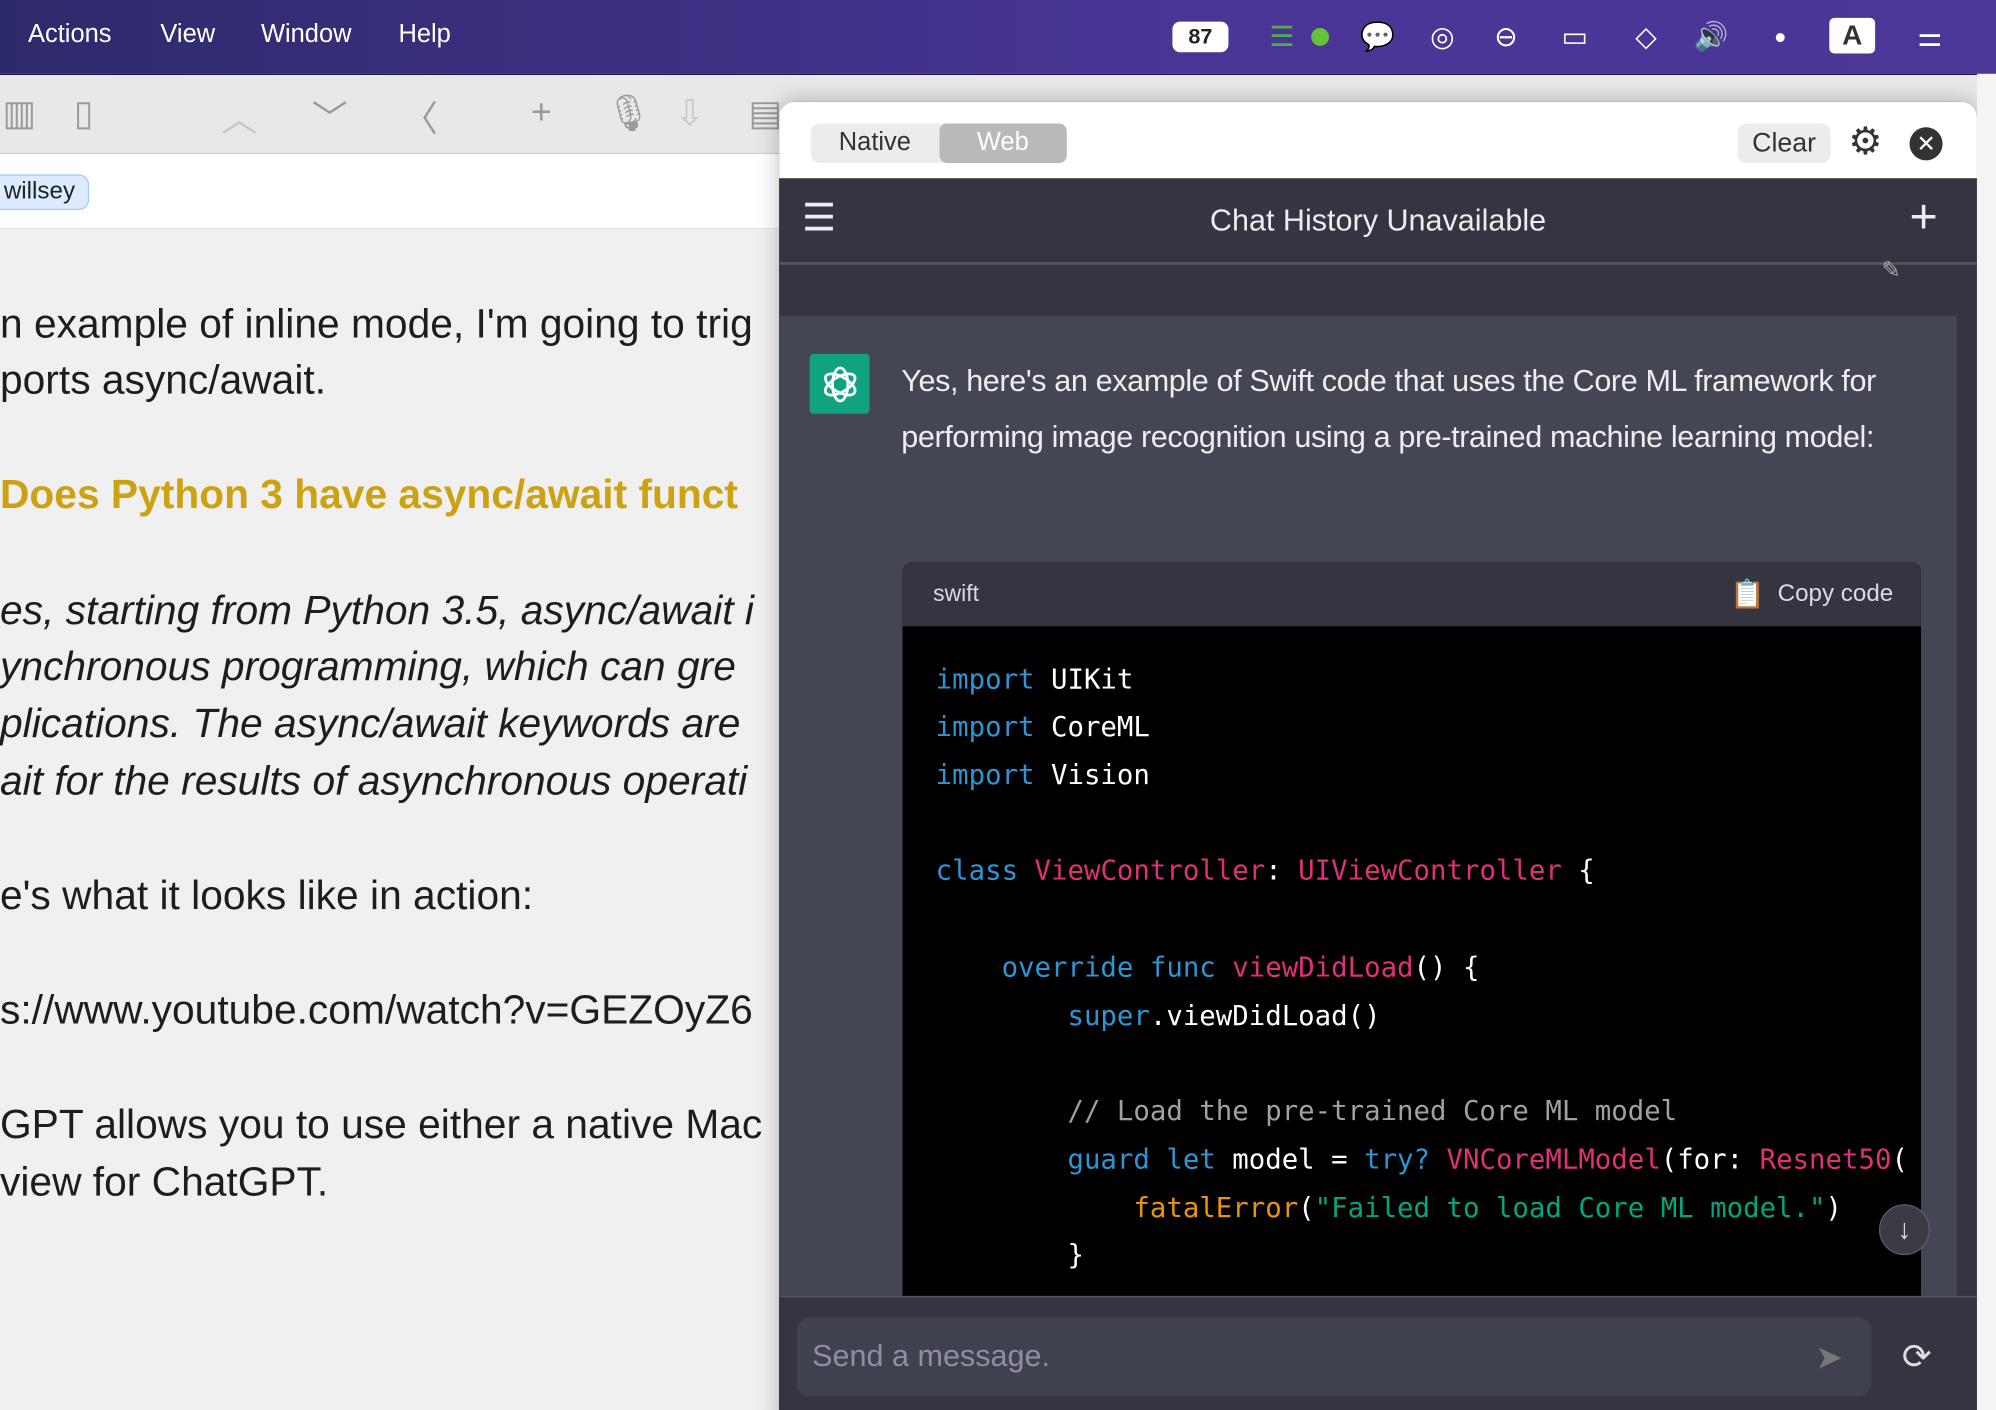  Describe the element at coordinates (1200, 37) in the screenshot. I see `battery-indicator: 87` at that location.